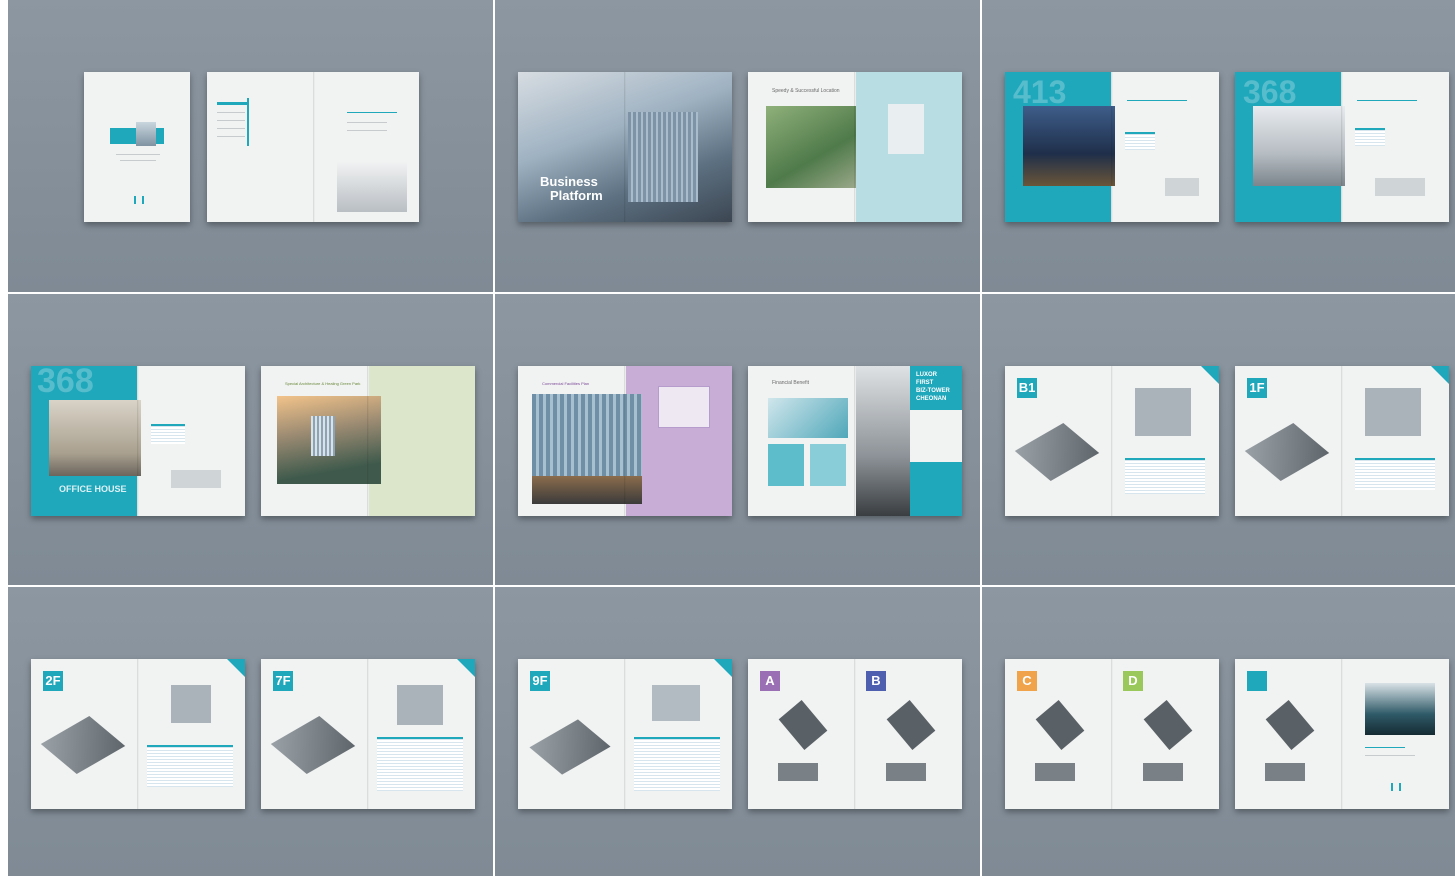 Image resolution: width=1455 pixels, height=876 pixels. I want to click on 1f-spread: 1F, so click(1342, 441).